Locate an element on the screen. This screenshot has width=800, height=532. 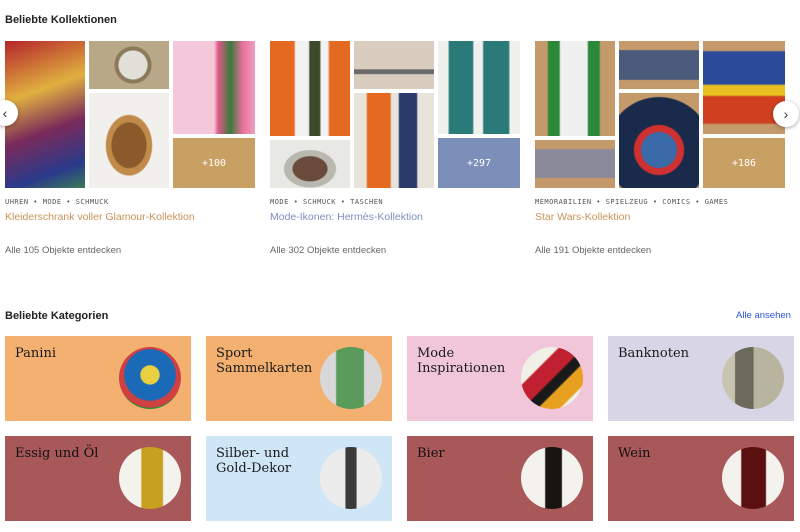
category-label: Essig und Öl is located at coordinates (57, 453).